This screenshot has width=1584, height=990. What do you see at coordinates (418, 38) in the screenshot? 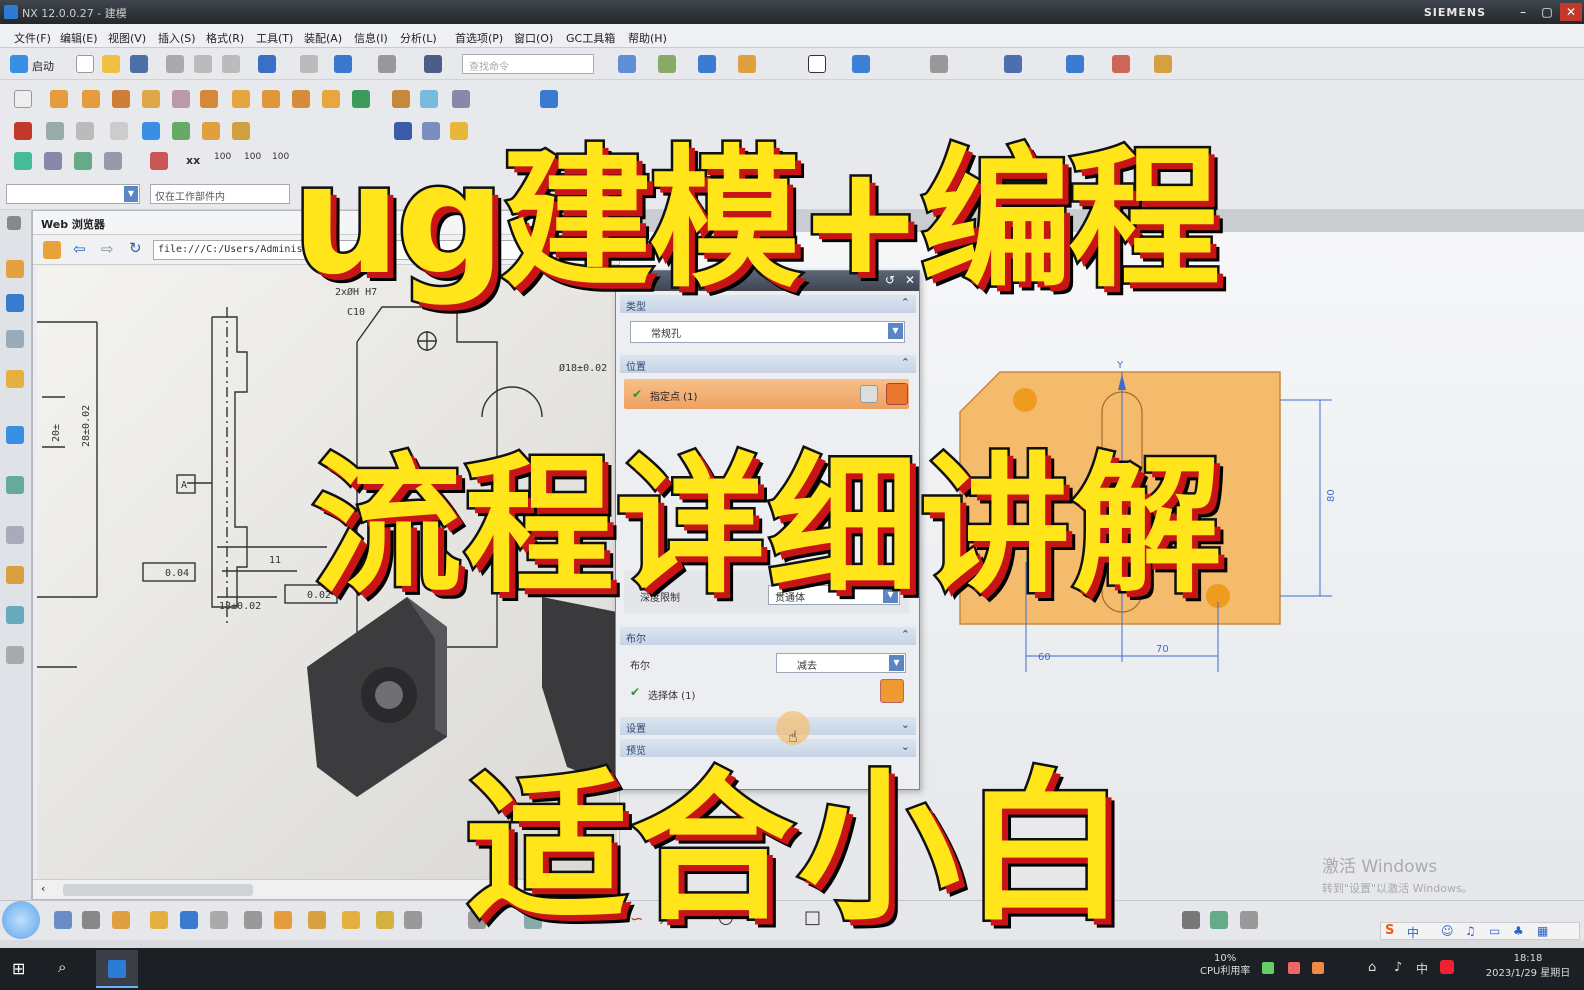
I see `menu-analysis: 分析(L)` at bounding box center [418, 38].